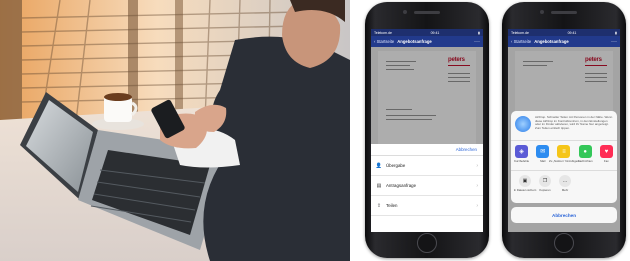  I want to click on action-label: Kopieren, so click(545, 190).